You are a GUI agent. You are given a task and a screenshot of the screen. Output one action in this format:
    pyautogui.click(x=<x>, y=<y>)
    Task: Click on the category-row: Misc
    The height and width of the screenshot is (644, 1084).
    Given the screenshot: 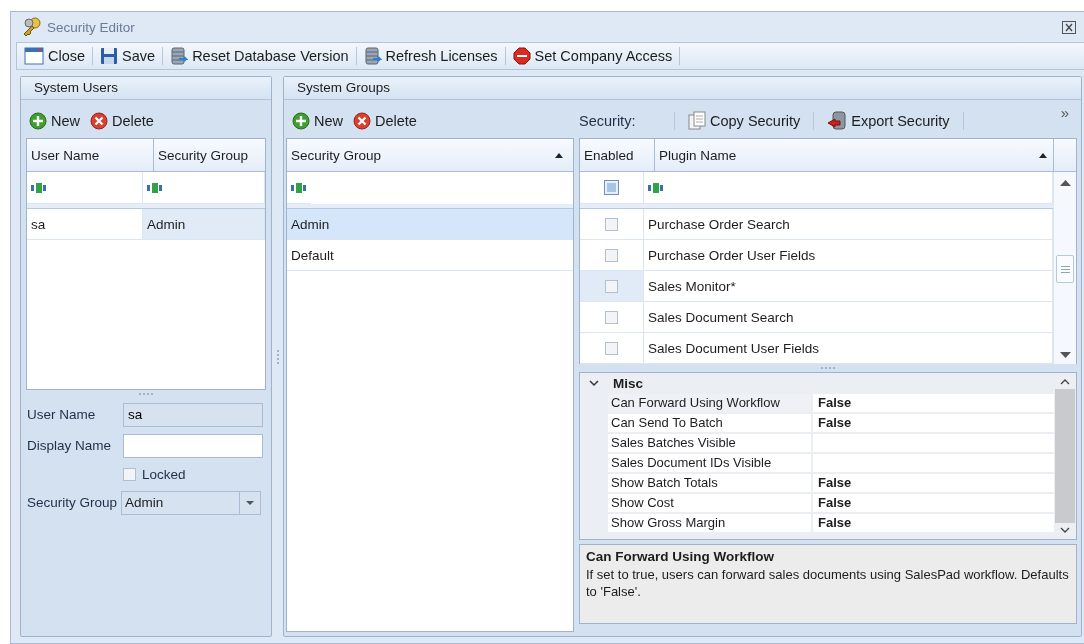 What is the action you would take?
    pyautogui.click(x=817, y=383)
    